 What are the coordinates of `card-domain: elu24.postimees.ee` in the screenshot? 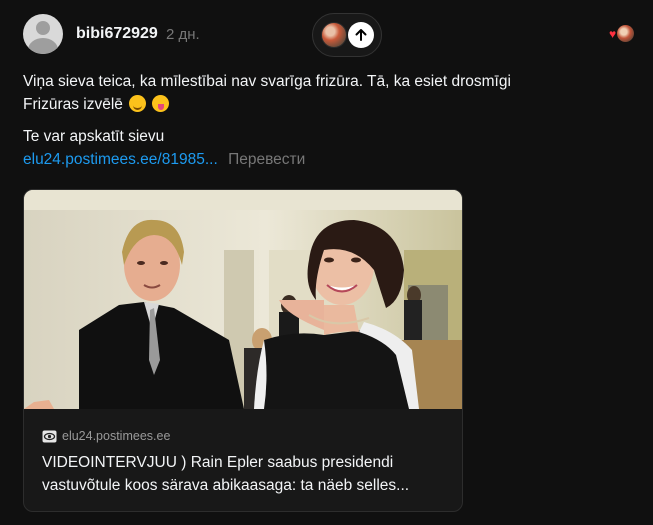 It's located at (106, 436).